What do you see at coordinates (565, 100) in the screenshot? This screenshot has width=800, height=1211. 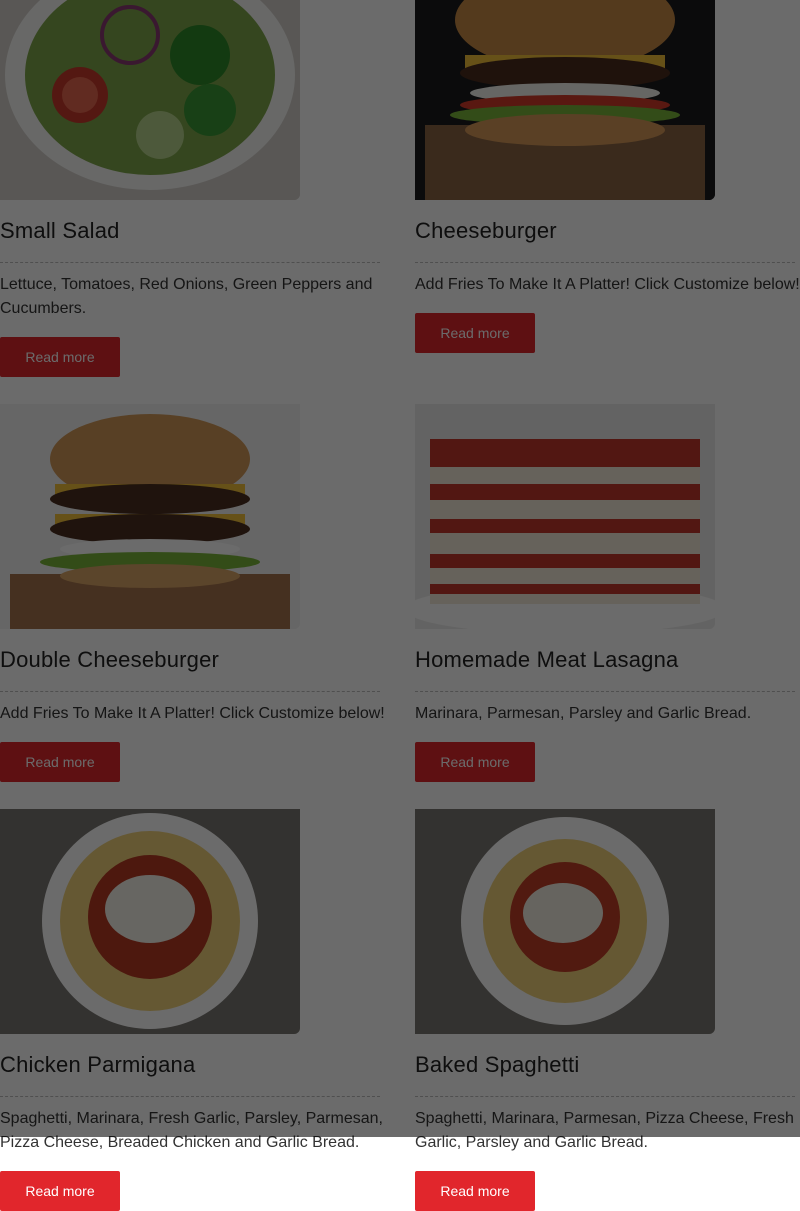 I see `cheeseburger-image` at bounding box center [565, 100].